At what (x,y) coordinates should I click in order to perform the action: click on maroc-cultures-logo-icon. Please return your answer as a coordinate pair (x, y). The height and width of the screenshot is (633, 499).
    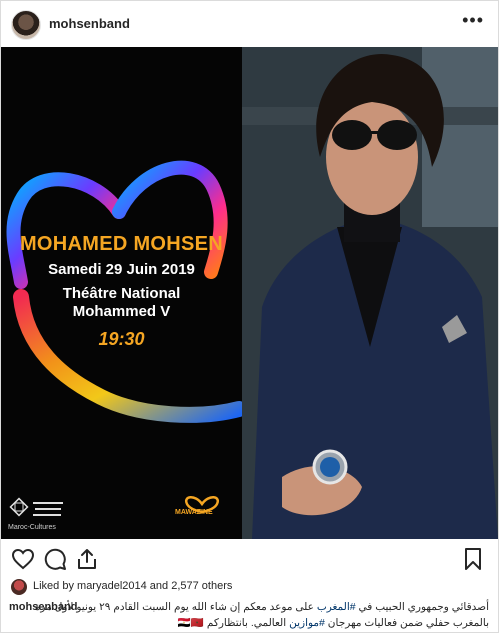
    Looking at the image, I should click on (36, 507).